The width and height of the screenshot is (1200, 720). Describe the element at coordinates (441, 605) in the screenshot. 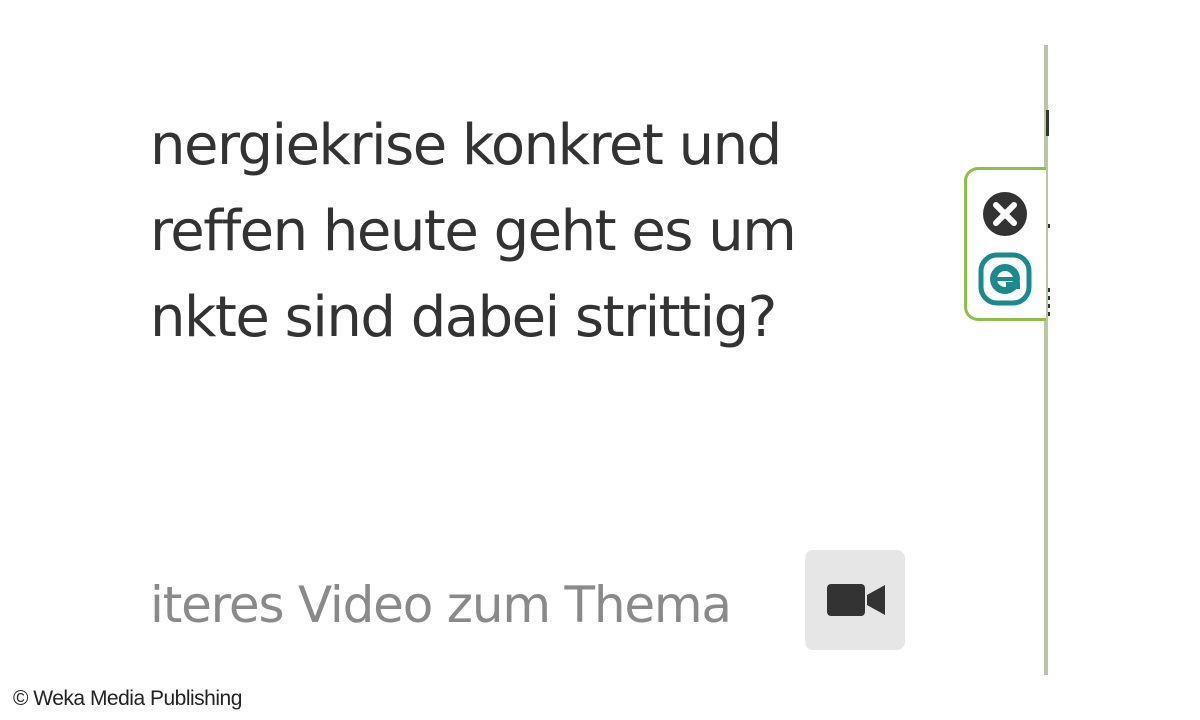

I see `more-video-link: iteres Video zum Thema` at that location.